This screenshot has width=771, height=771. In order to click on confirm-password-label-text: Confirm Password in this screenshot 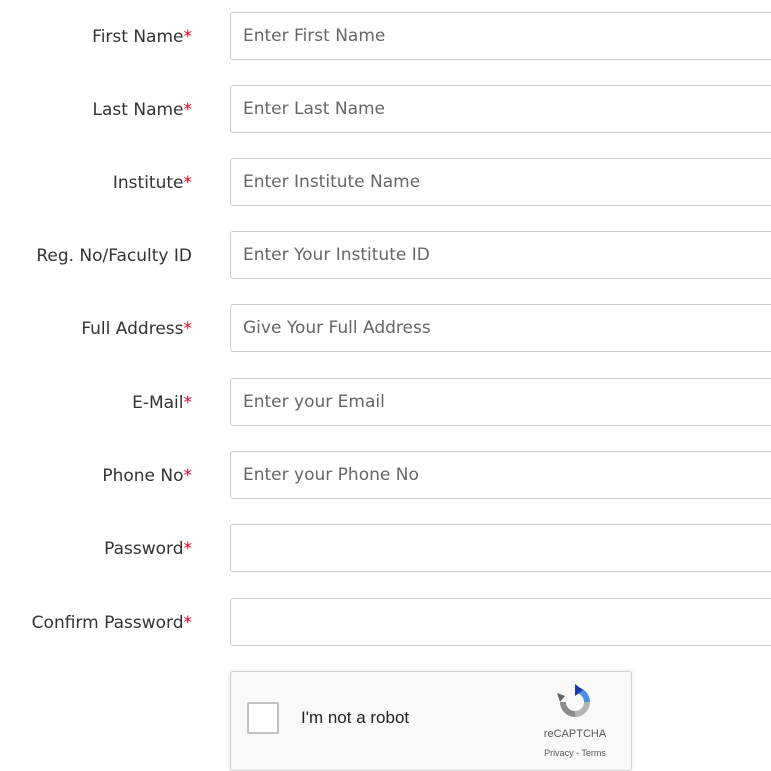, I will do `click(107, 623)`.